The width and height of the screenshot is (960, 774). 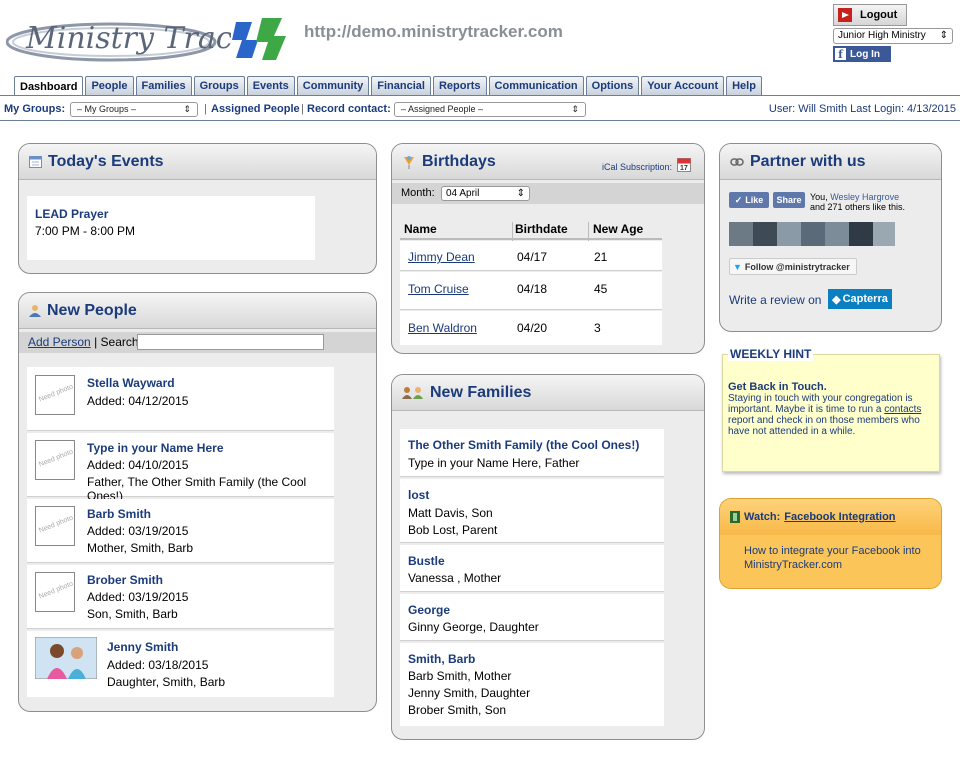 What do you see at coordinates (735, 517) in the screenshot?
I see `film-icon` at bounding box center [735, 517].